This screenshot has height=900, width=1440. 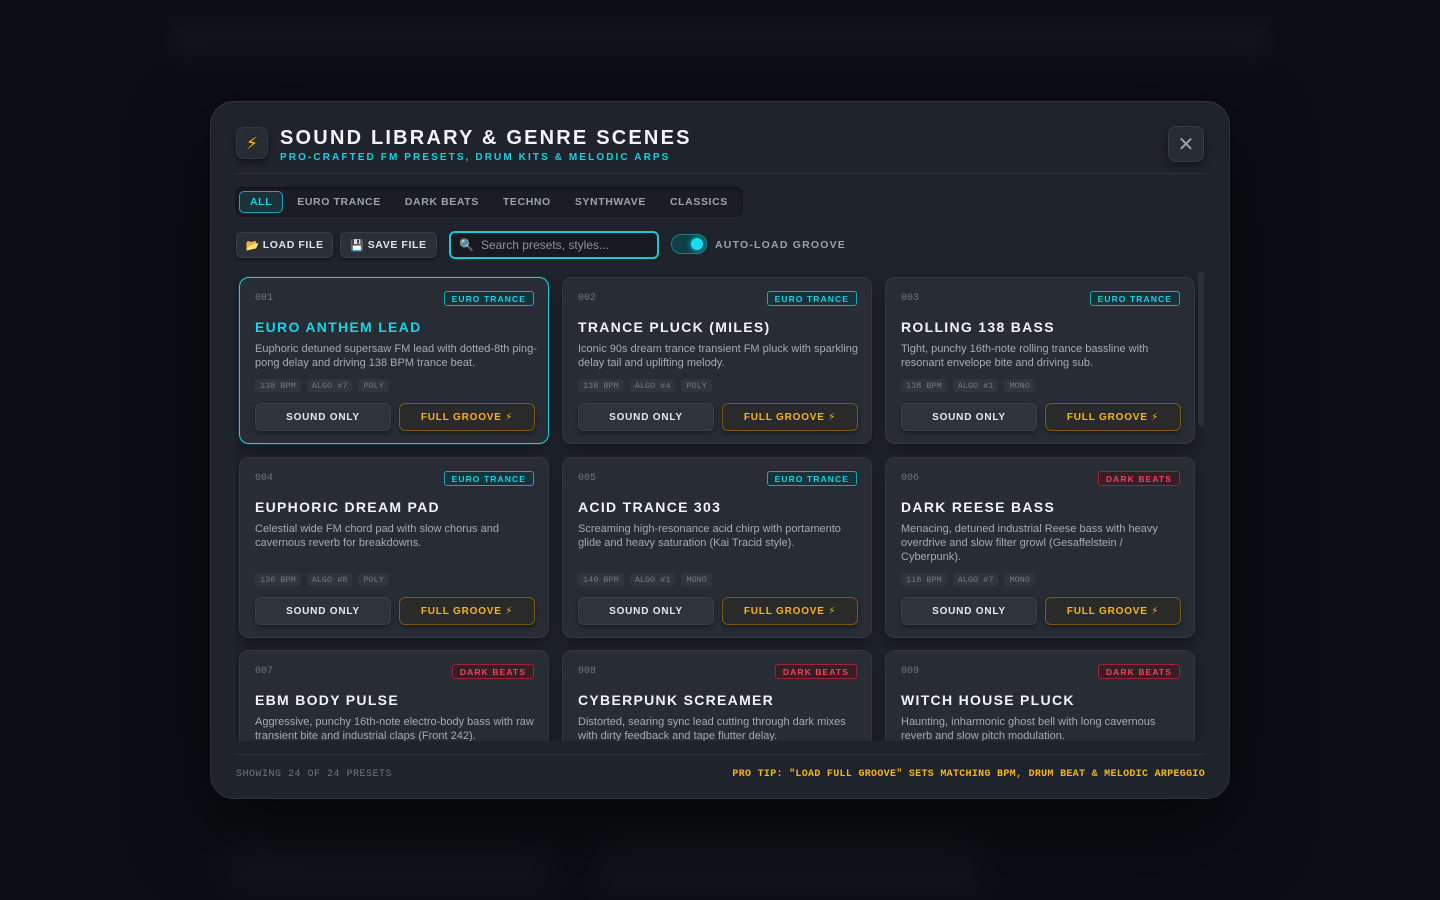 I want to click on close-icon: ✕, so click(x=1186, y=144).